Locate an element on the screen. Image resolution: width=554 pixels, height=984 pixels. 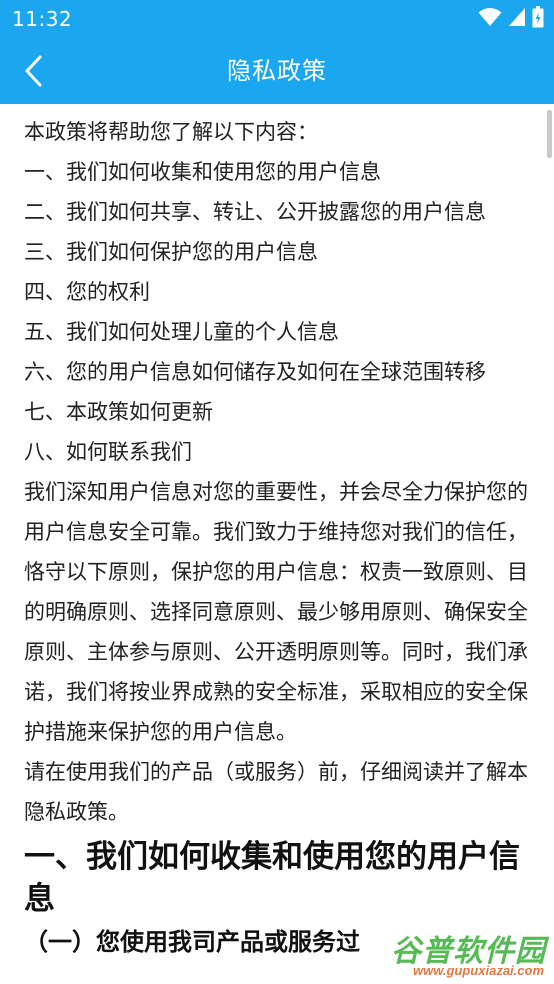
toc-item: 二、我们如何共享、转让、公开披露您的用户信息 is located at coordinates (255, 212).